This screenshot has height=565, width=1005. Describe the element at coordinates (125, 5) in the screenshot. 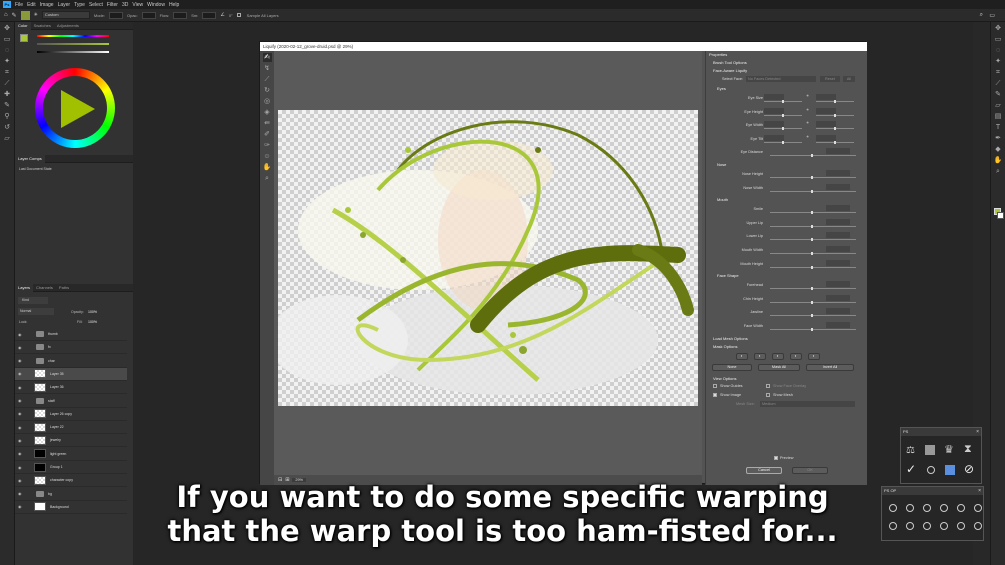

I see `menu-3d: 3D` at that location.